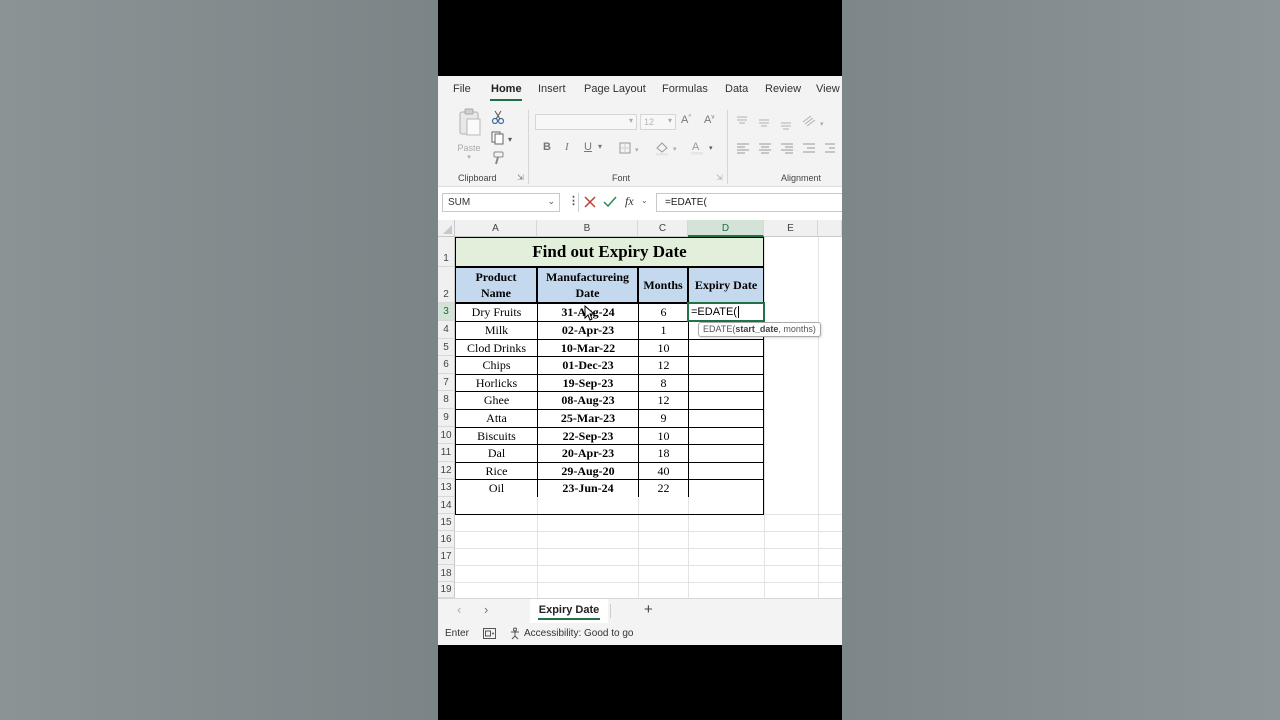 The width and height of the screenshot is (1280, 720). Describe the element at coordinates (446, 505) in the screenshot. I see `row-header-14: 14` at that location.